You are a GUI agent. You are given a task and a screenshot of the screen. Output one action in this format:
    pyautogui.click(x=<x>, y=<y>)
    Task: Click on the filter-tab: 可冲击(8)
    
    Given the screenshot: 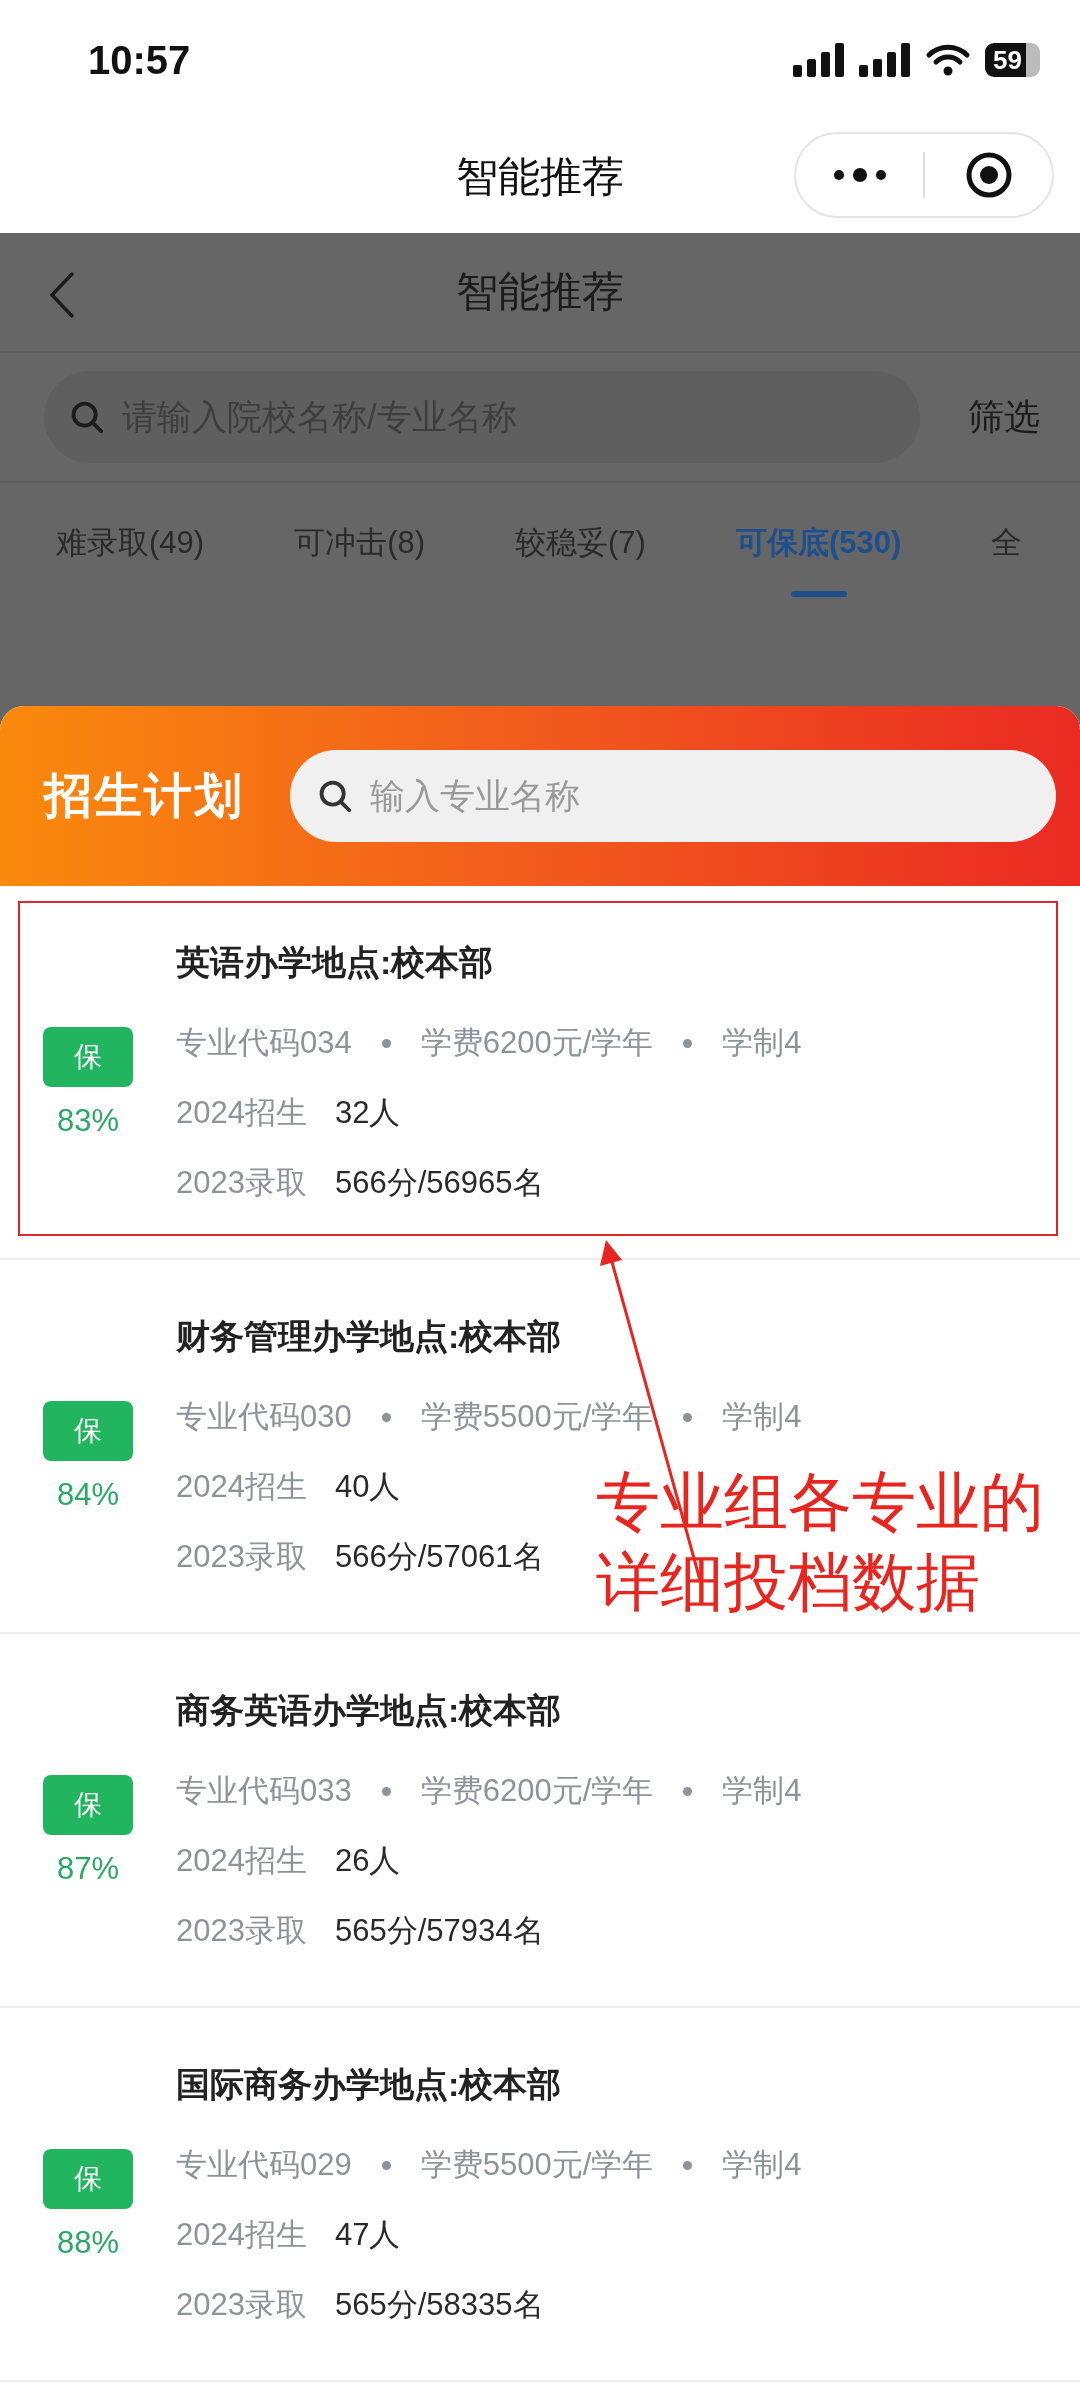 What is the action you would take?
    pyautogui.click(x=360, y=543)
    